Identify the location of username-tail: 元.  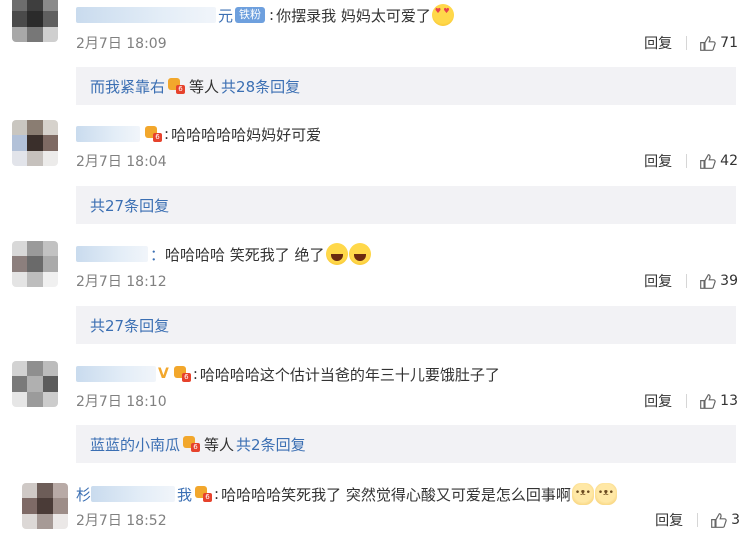
(225, 15).